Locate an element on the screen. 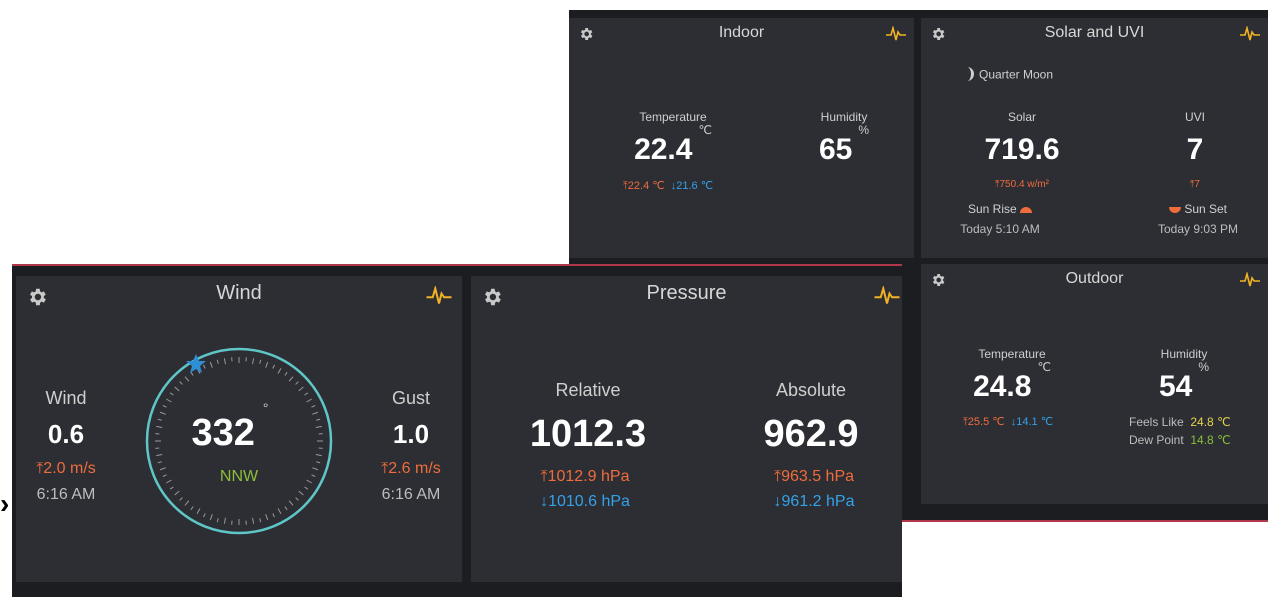  gust-max: ⤒2.6 m/s is located at coordinates (411, 469).